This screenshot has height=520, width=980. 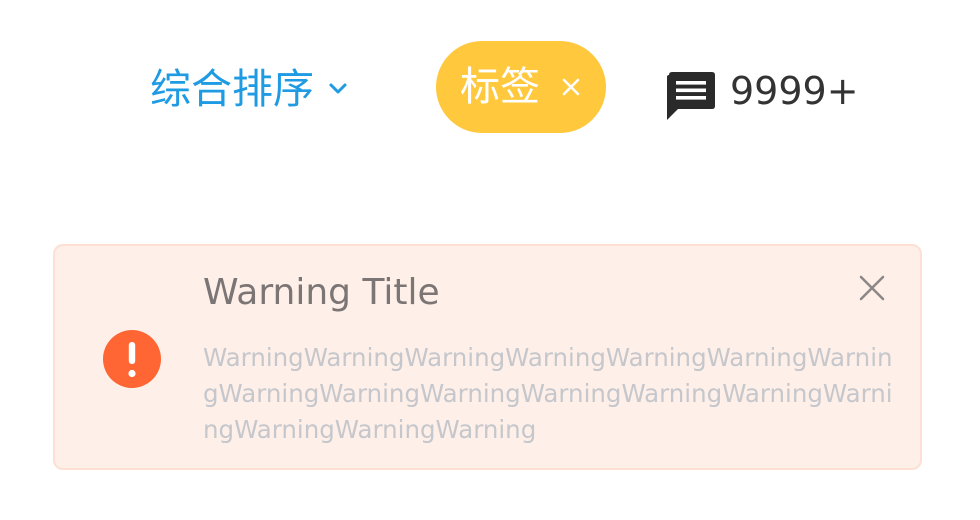 What do you see at coordinates (232, 89) in the screenshot?
I see `sort-dropdown-label: 综合排序` at bounding box center [232, 89].